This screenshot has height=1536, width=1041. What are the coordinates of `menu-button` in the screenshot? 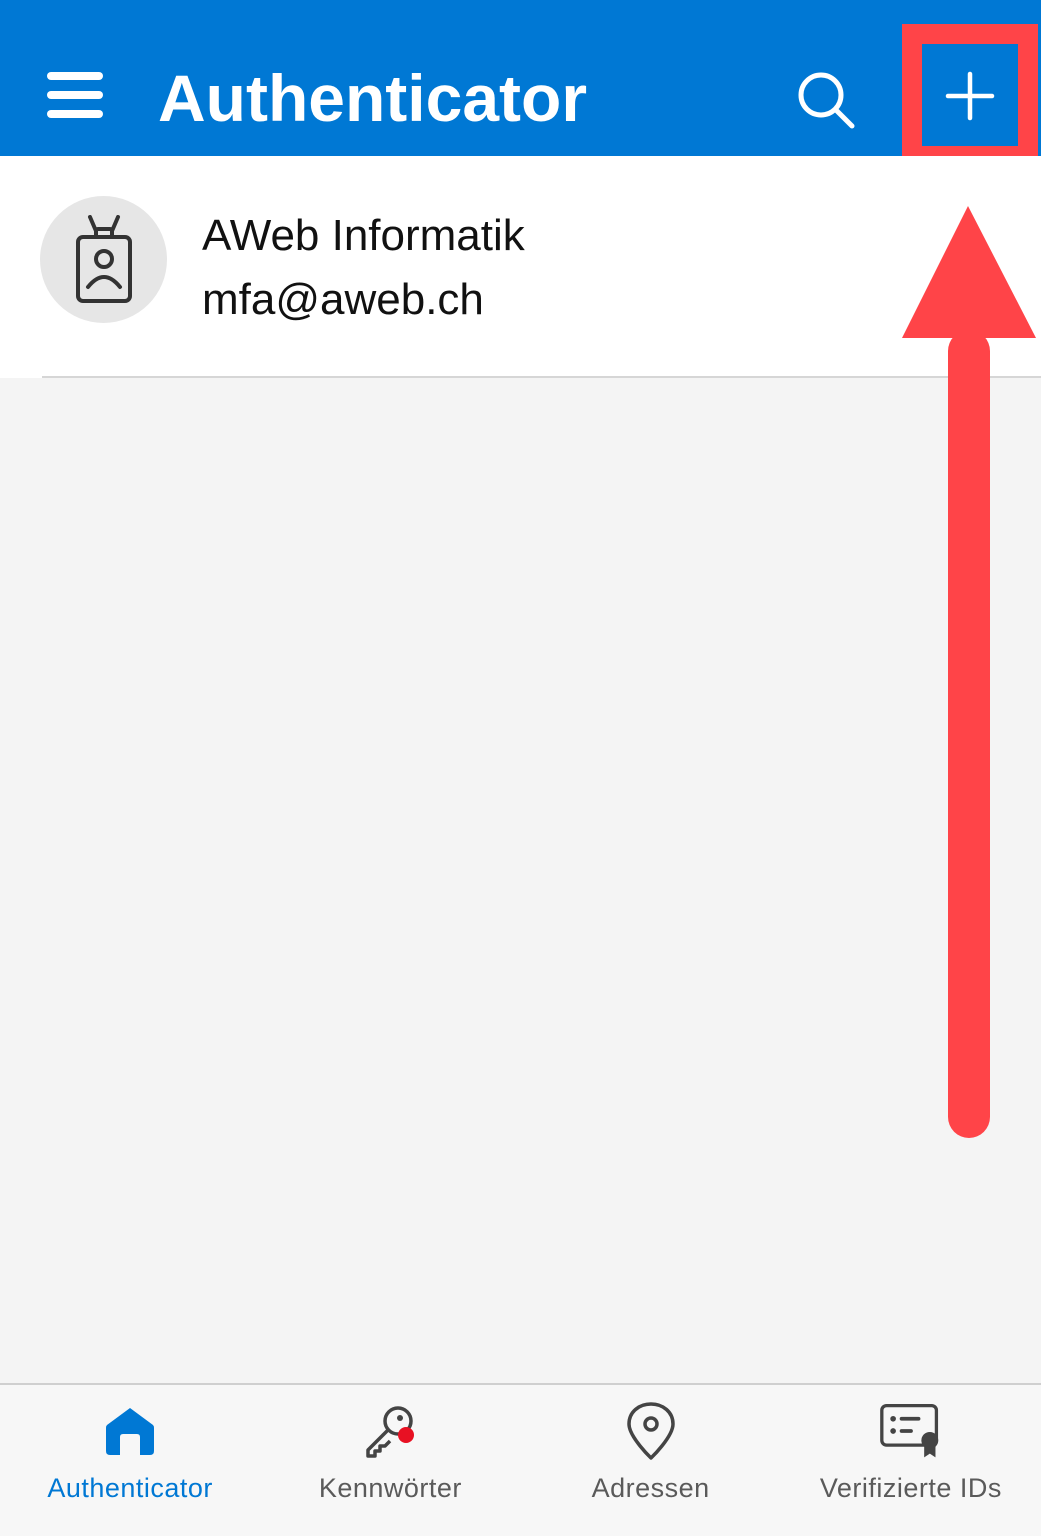 It's located at (75, 95).